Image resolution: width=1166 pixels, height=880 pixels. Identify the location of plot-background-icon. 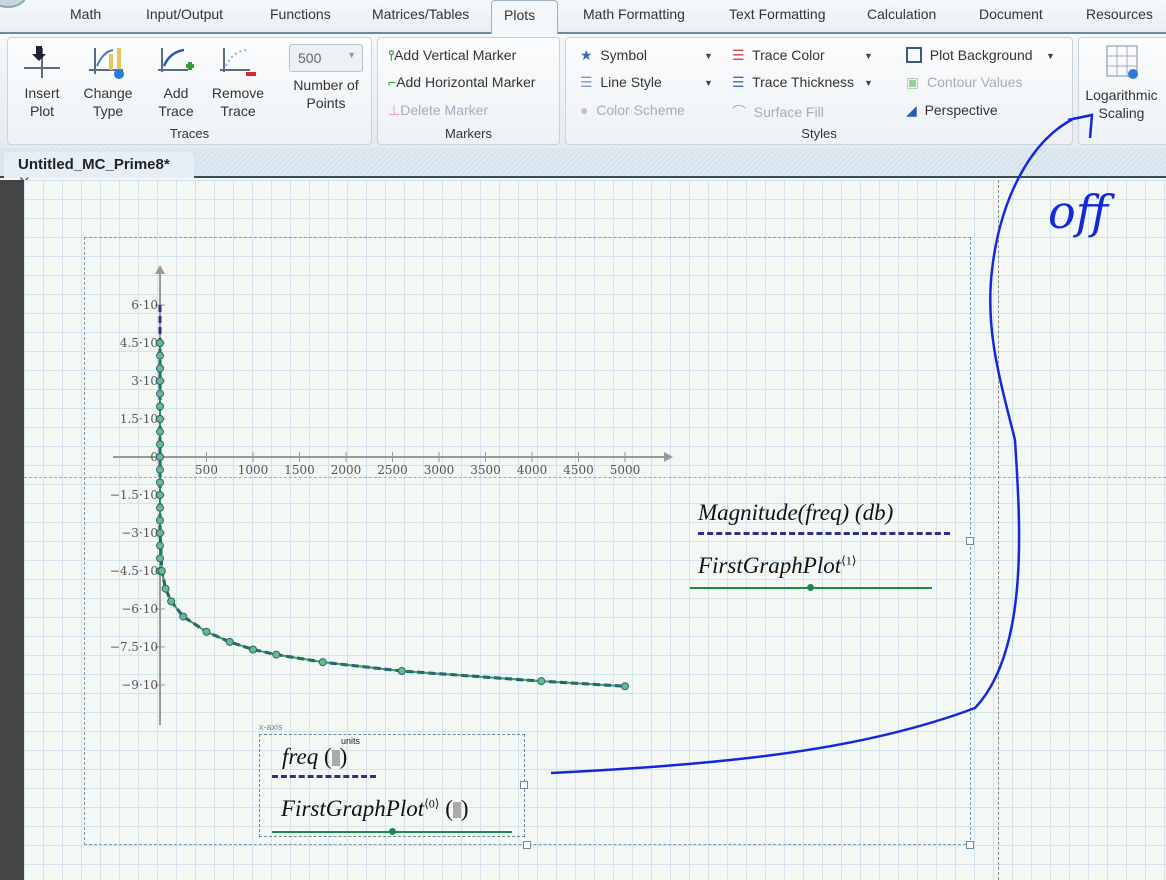
(914, 55).